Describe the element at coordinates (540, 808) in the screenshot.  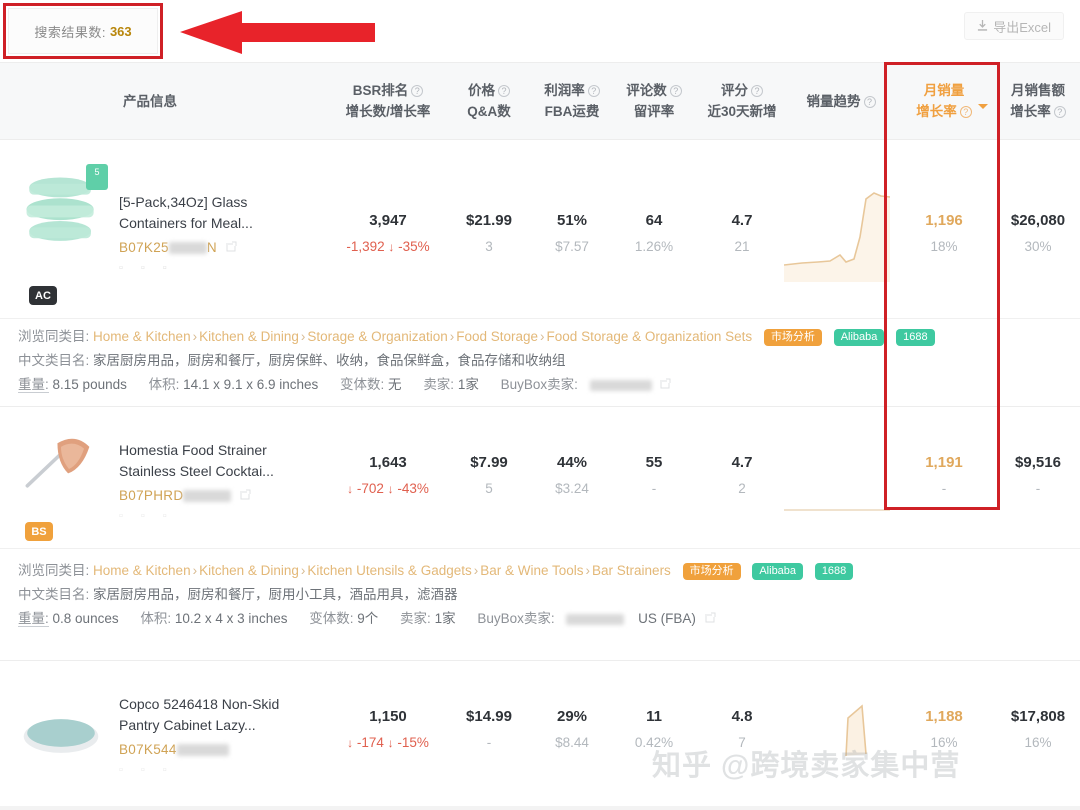
I see `bottom-divider` at that location.